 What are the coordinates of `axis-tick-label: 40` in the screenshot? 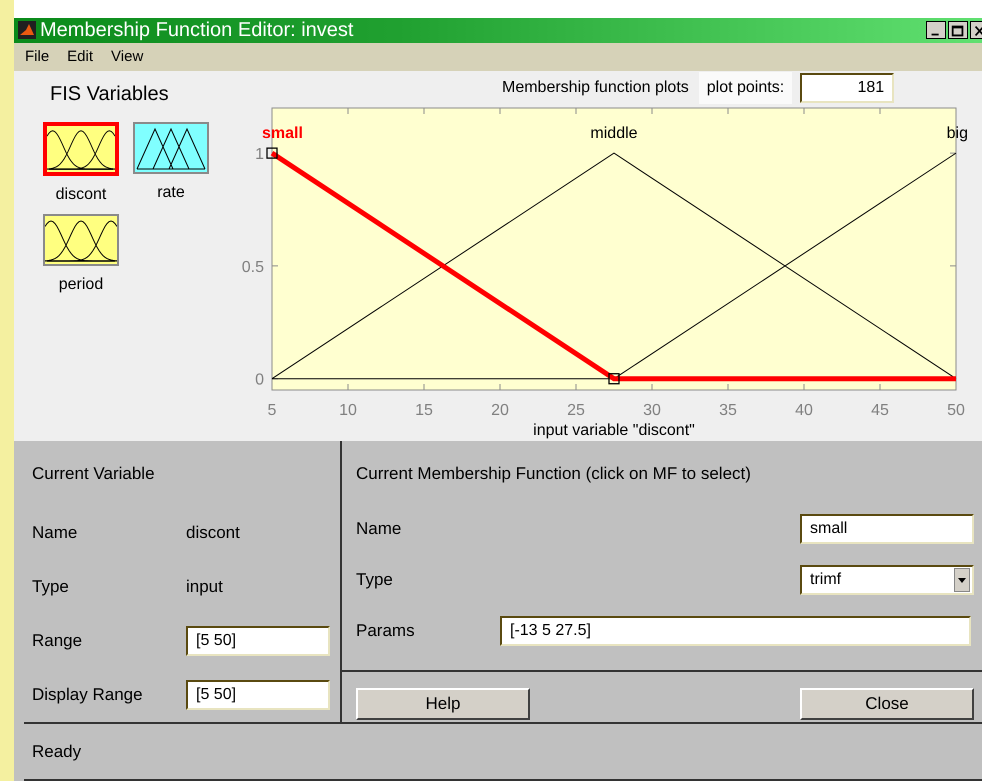 It's located at (804, 410).